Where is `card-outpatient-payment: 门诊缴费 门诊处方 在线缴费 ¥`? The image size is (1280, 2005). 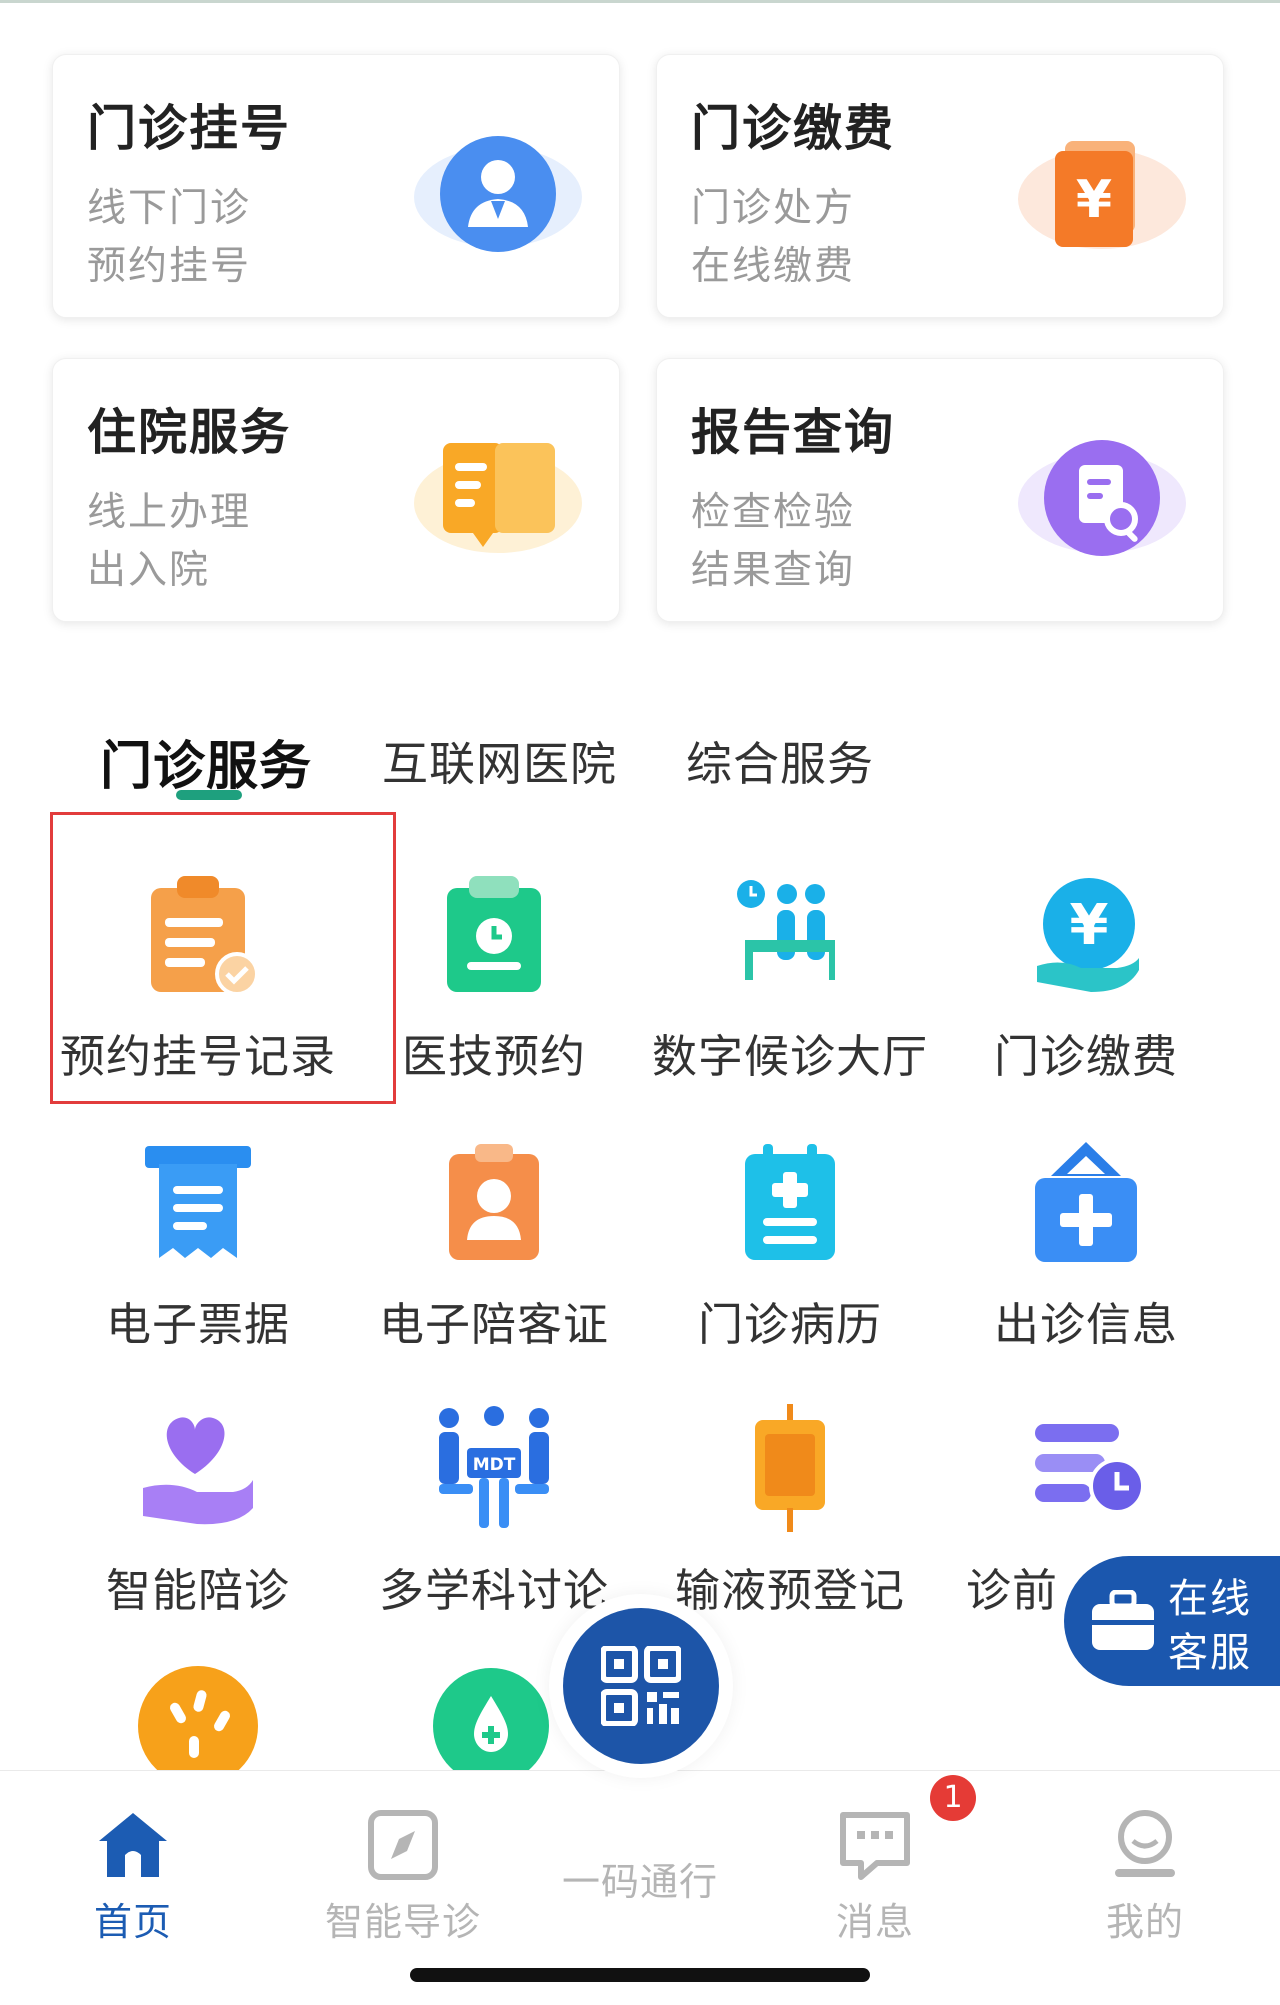
card-outpatient-payment: 门诊缴费 门诊处方 在线缴费 ¥ is located at coordinates (940, 186).